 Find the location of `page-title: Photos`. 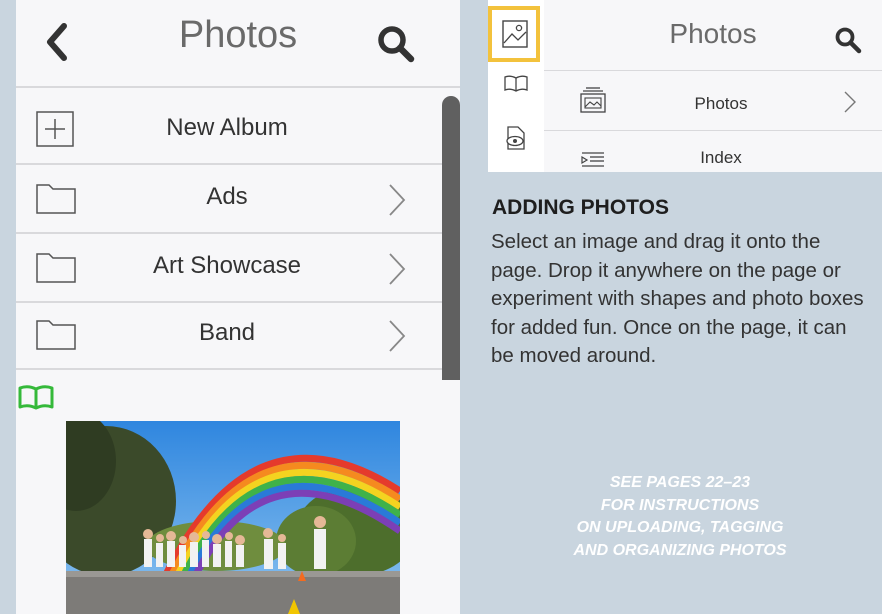

page-title: Photos is located at coordinates (713, 33).